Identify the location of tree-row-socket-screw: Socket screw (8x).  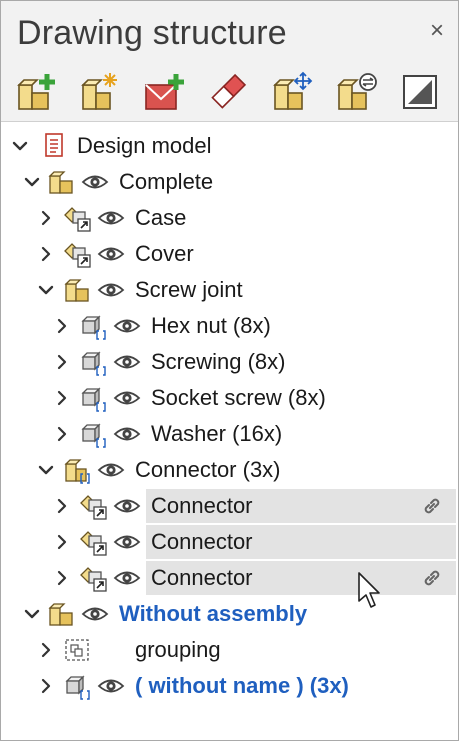
(229, 398).